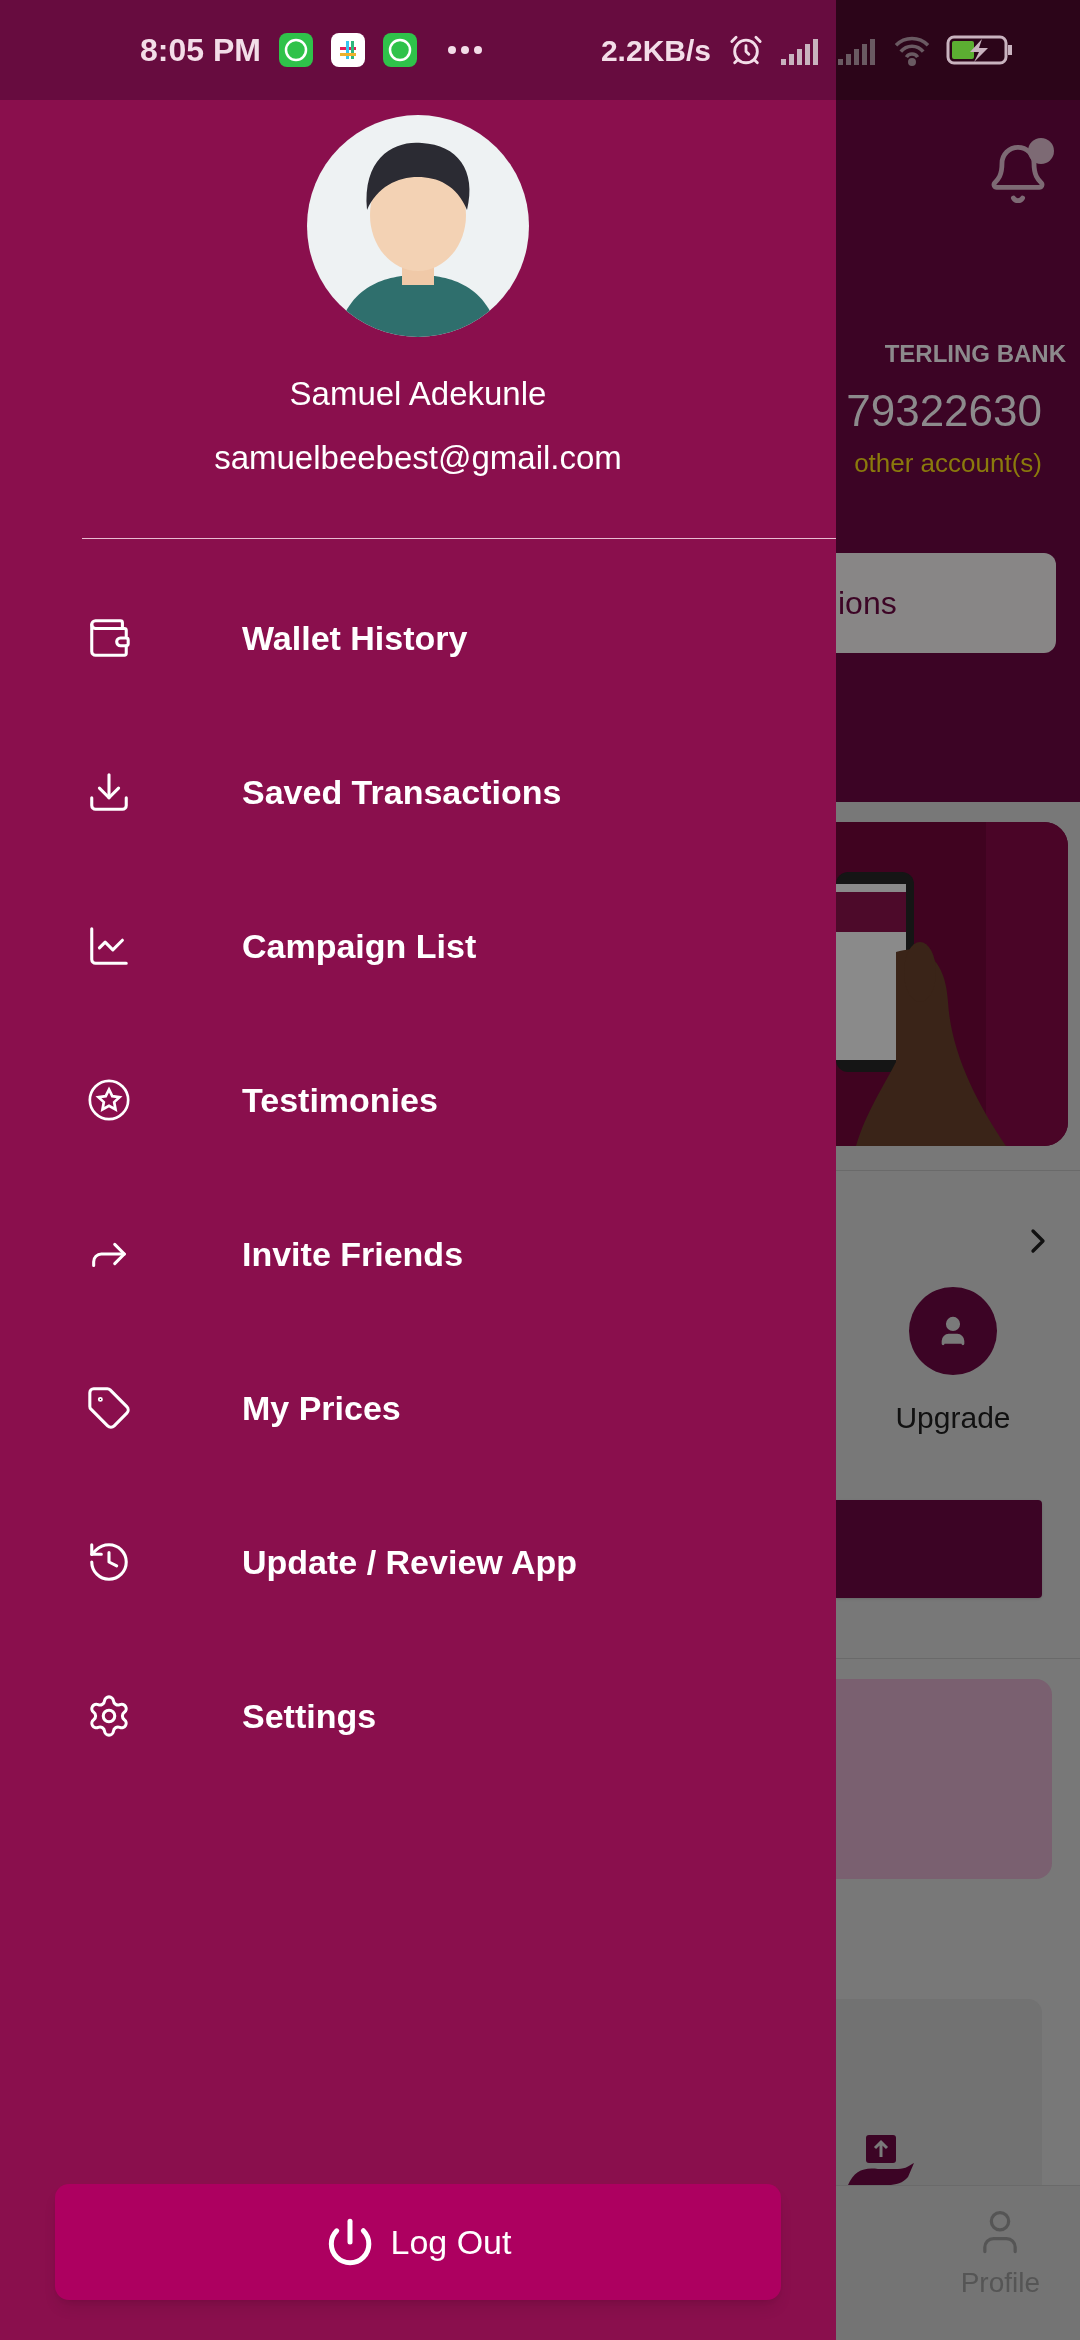 The image size is (1080, 2340). What do you see at coordinates (418, 946) in the screenshot?
I see `menu-item: Campaign List` at bounding box center [418, 946].